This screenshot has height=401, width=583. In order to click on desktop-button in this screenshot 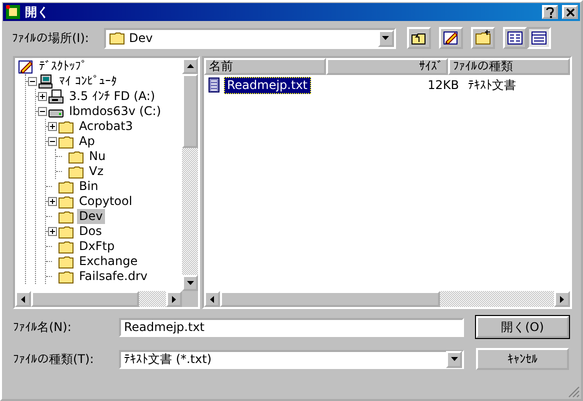, I will do `click(450, 38)`.